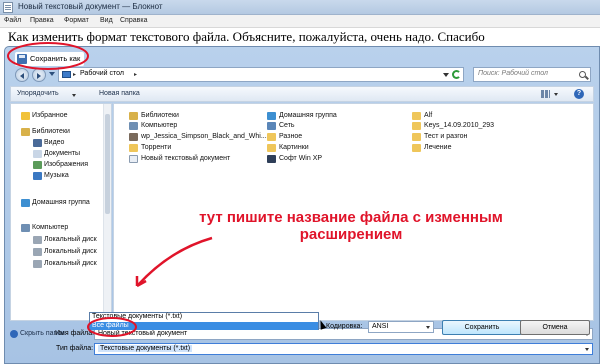 This screenshot has width=600, height=364. Describe the element at coordinates (380, 326) in the screenshot. I see `encoding-value: ANSI` at that location.